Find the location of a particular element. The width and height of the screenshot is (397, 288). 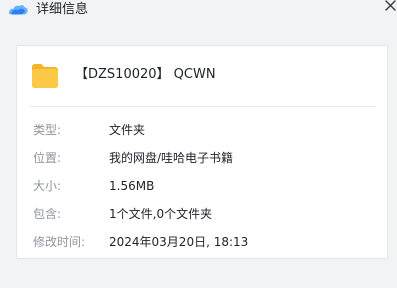

location-value: 我的网盘/哇哈电子书籍 is located at coordinates (171, 158).